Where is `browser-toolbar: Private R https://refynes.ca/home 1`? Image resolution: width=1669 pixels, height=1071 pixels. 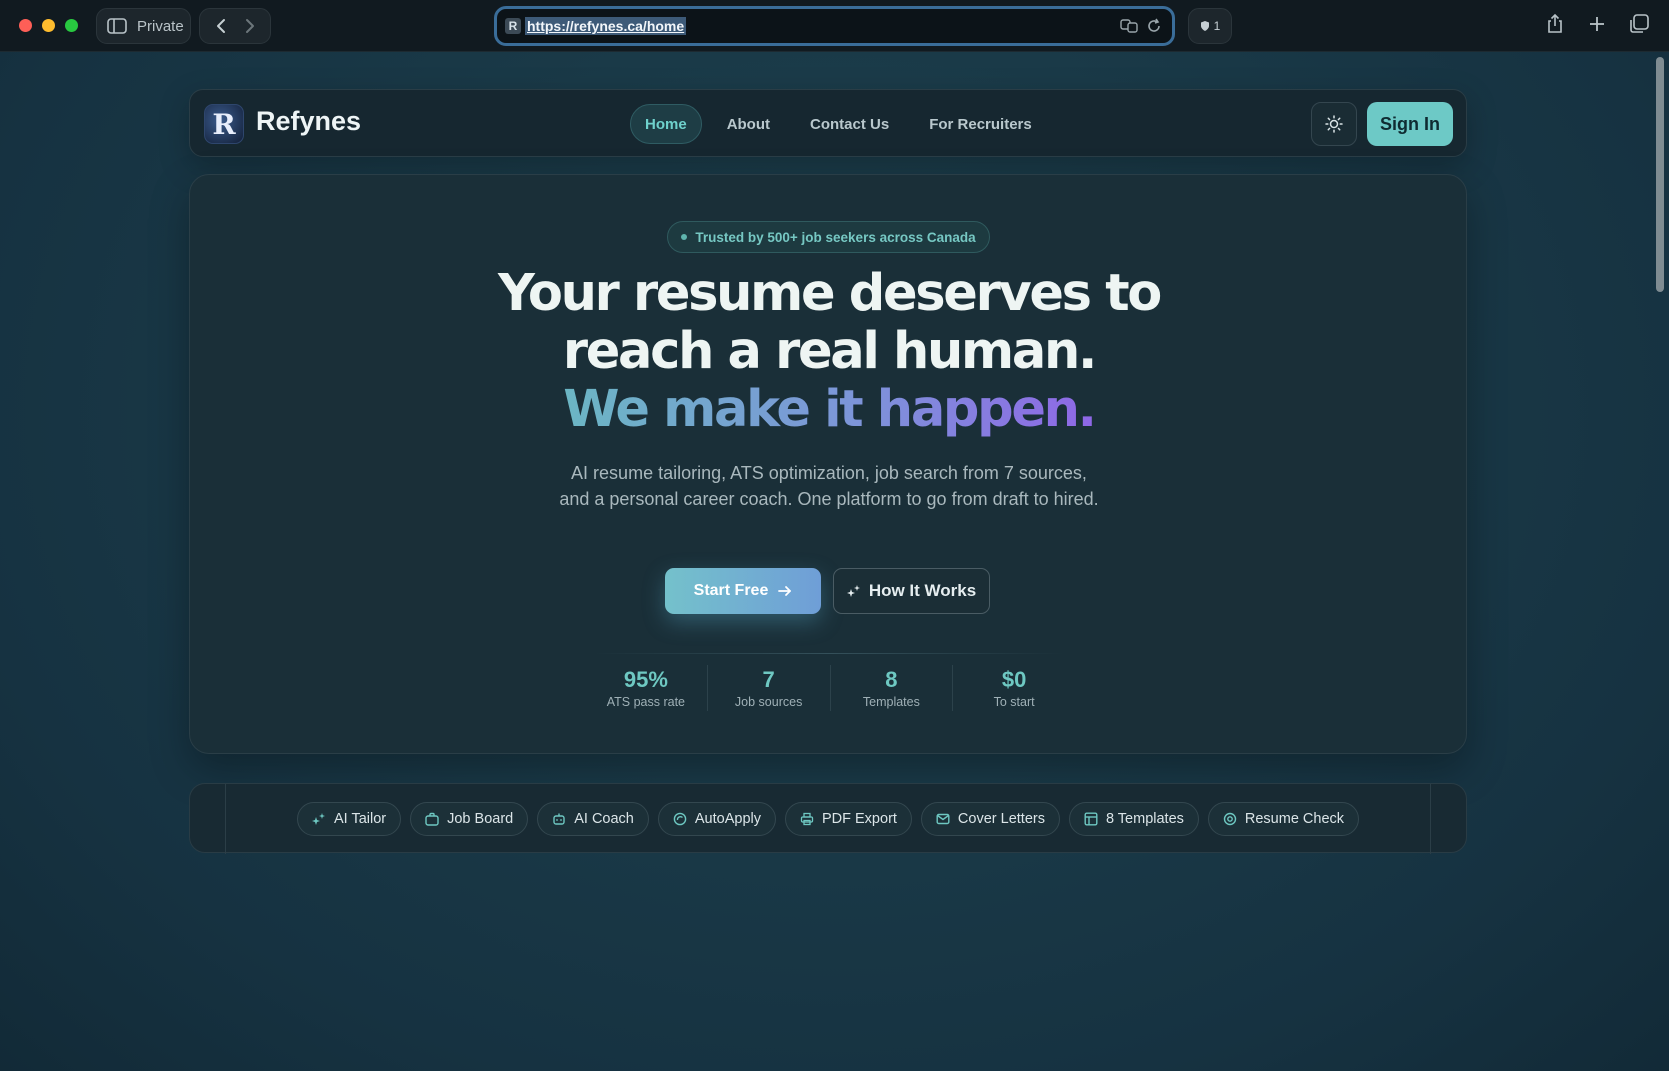
browser-toolbar: Private R https://refynes.ca/home 1 is located at coordinates (834, 26).